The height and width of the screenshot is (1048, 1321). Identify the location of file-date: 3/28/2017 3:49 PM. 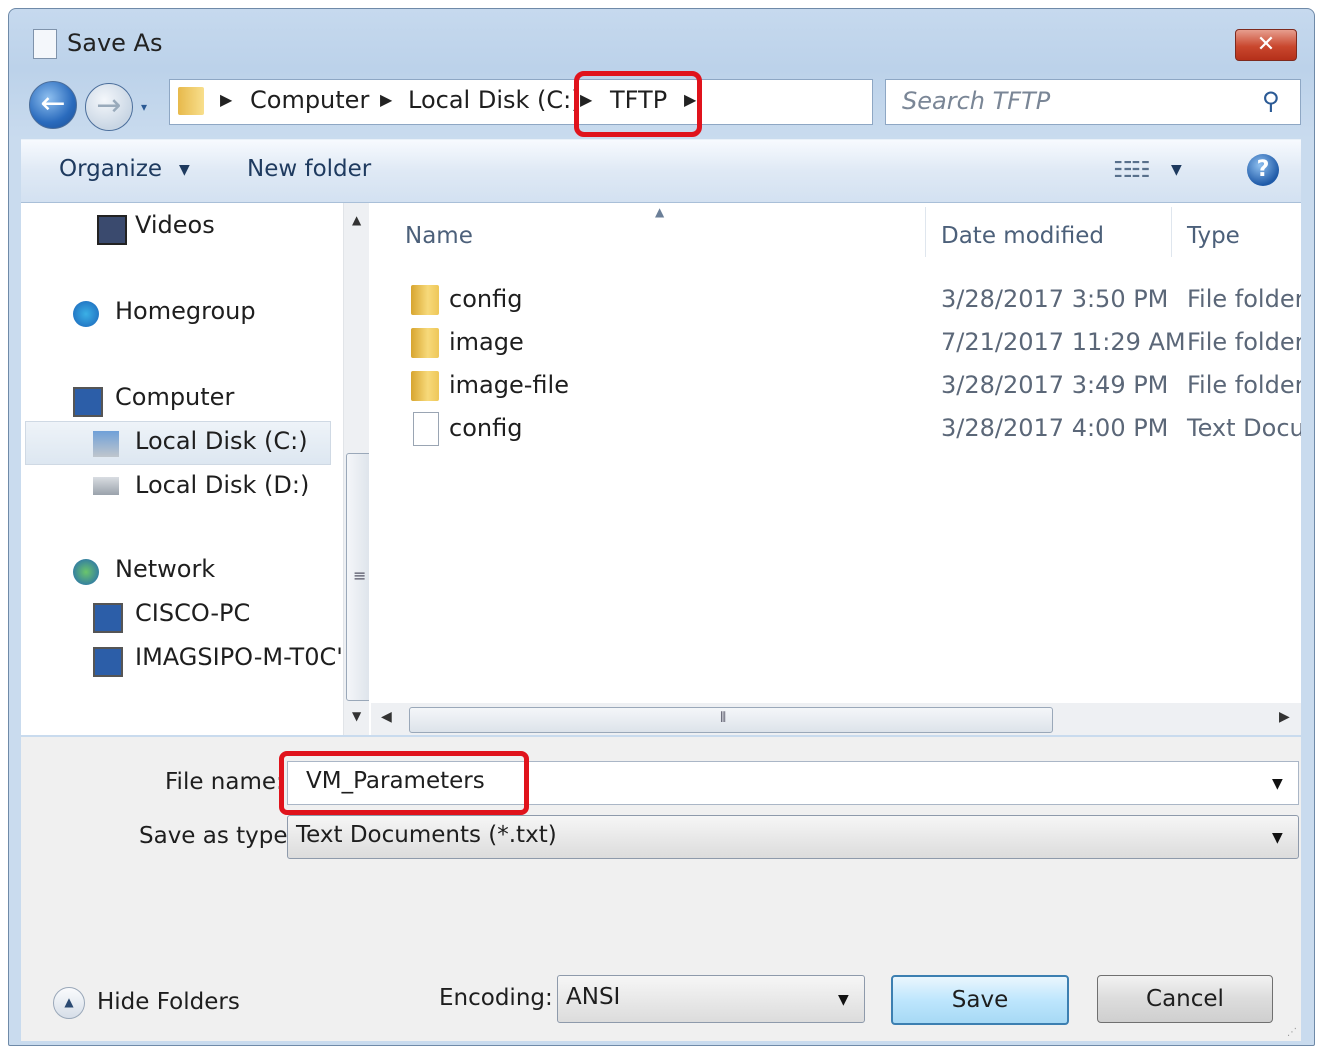
(1055, 385).